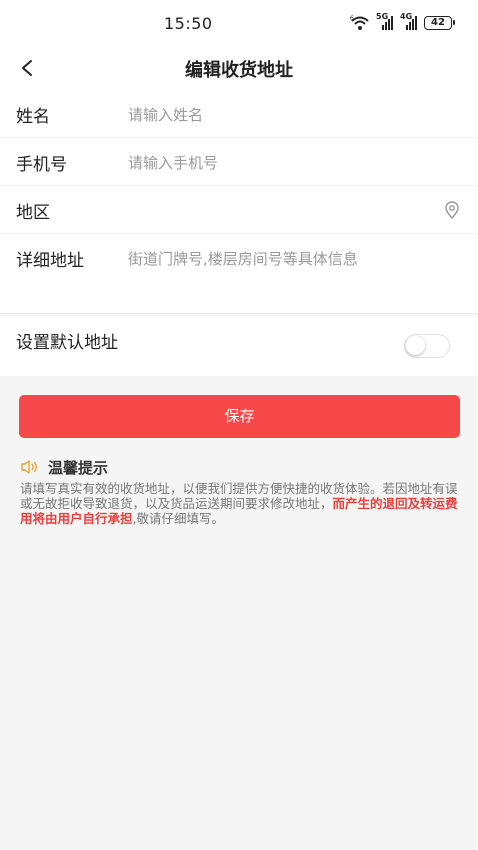  What do you see at coordinates (29, 467) in the screenshot?
I see `speaker-icon` at bounding box center [29, 467].